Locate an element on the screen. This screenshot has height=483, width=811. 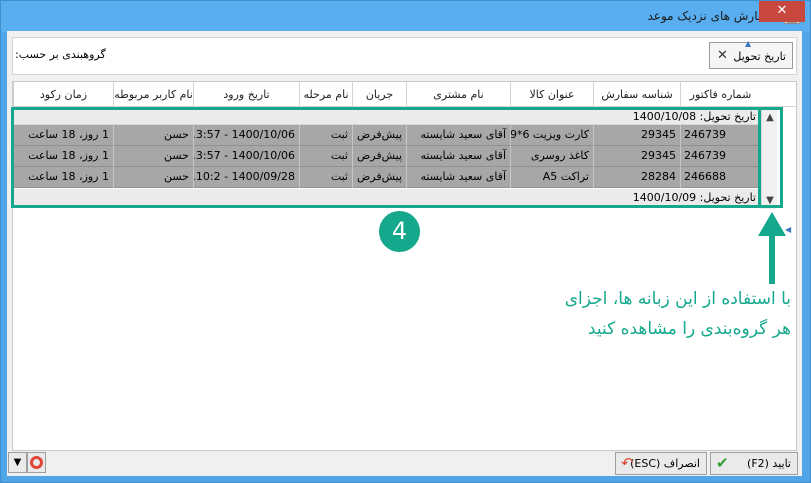
column-header-order-id: شناسه سفارش is located at coordinates (636, 94).